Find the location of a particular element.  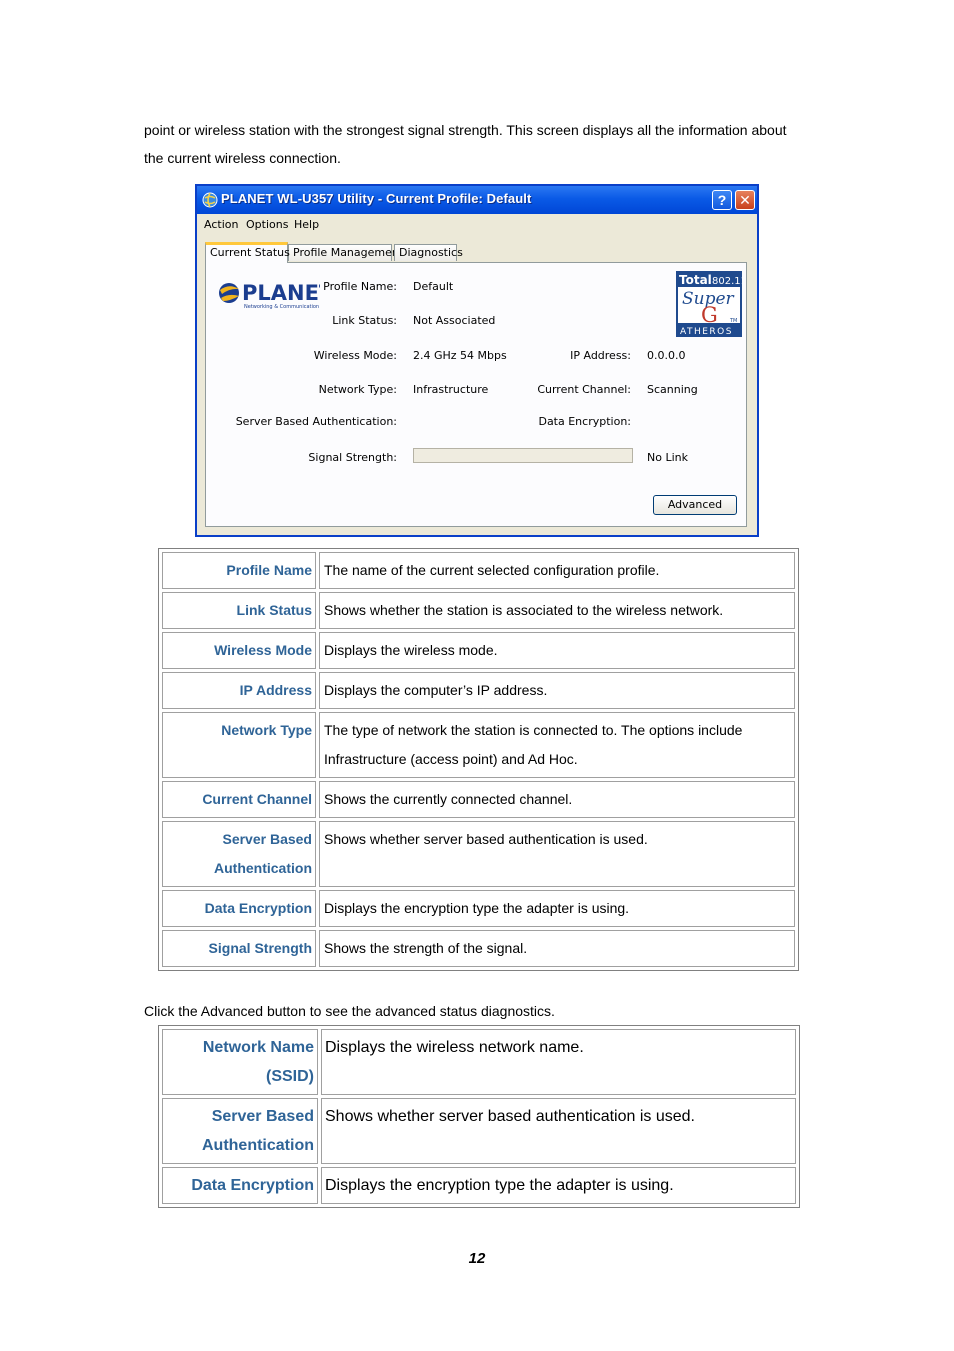

term-cell: Network Name (SSID) is located at coordinates (240, 1062).